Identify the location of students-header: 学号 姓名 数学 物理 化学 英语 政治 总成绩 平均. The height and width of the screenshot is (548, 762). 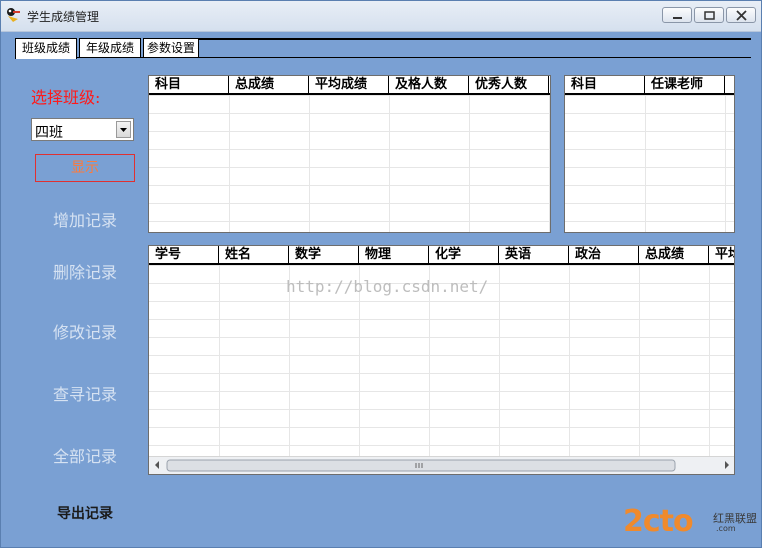
(441, 255).